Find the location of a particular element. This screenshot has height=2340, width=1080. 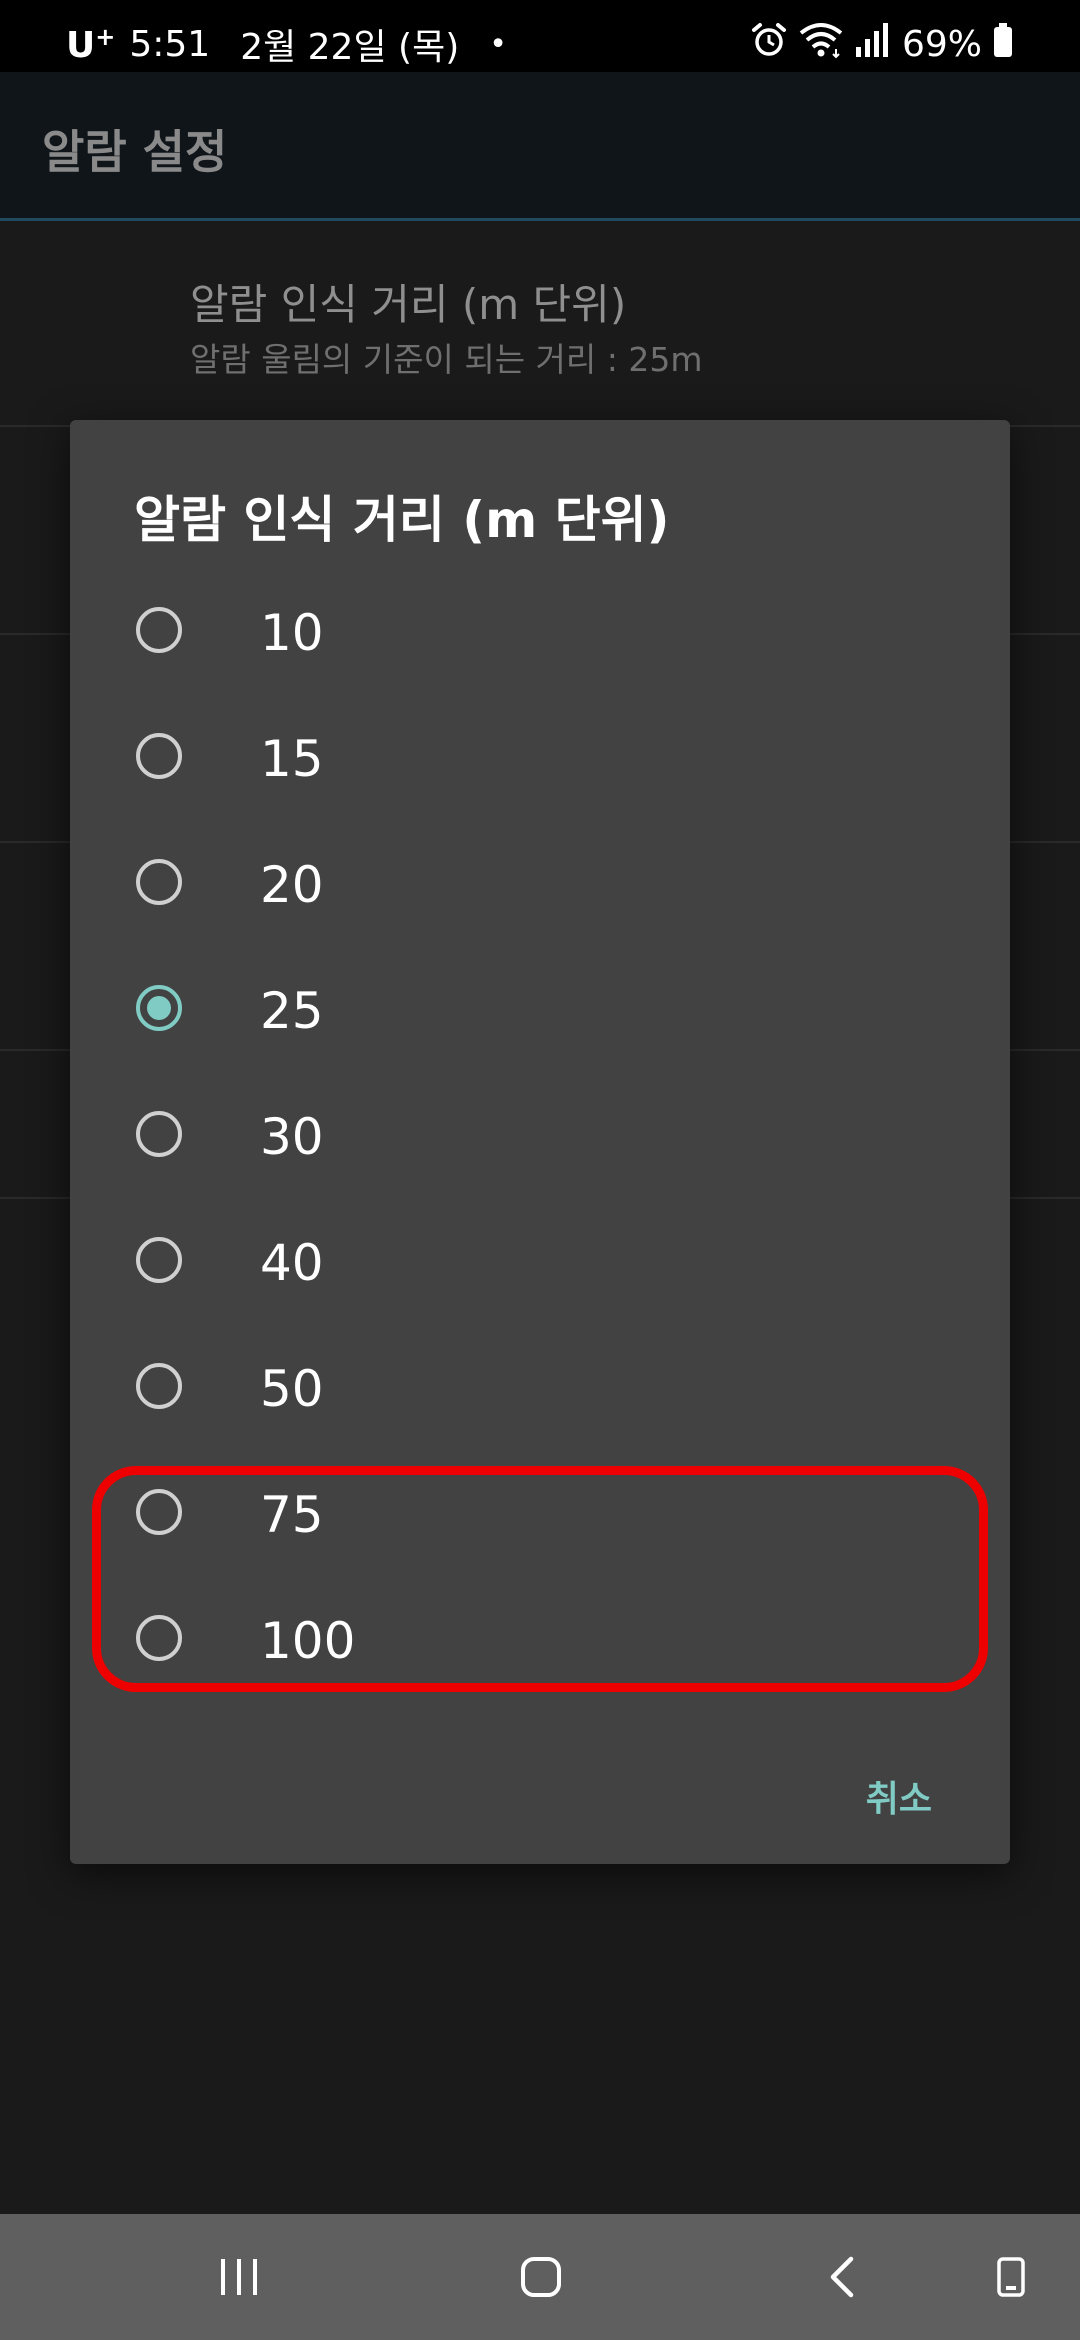

radio-button-checked is located at coordinates (159, 1008).